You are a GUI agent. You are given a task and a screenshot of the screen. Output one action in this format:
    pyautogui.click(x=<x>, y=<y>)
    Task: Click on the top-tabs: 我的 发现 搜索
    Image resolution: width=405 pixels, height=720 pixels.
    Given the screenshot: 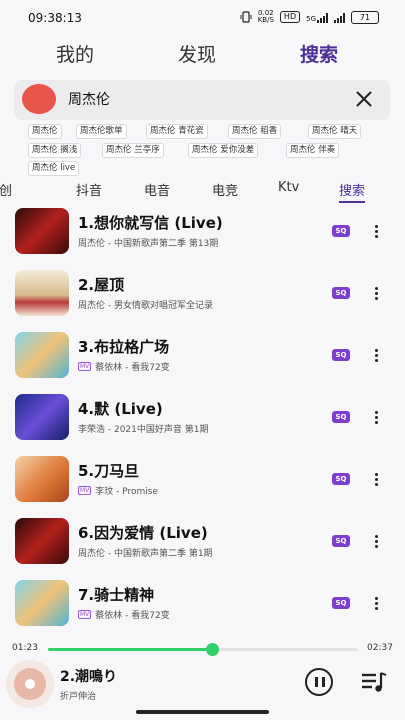 What is the action you would take?
    pyautogui.click(x=202, y=56)
    